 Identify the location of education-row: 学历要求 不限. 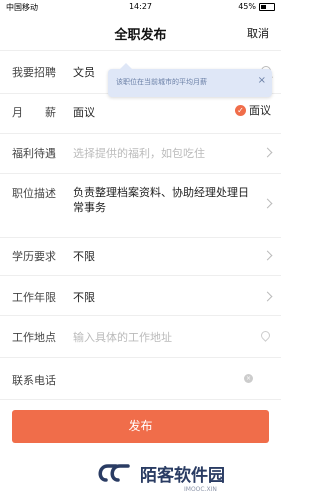
(140, 256).